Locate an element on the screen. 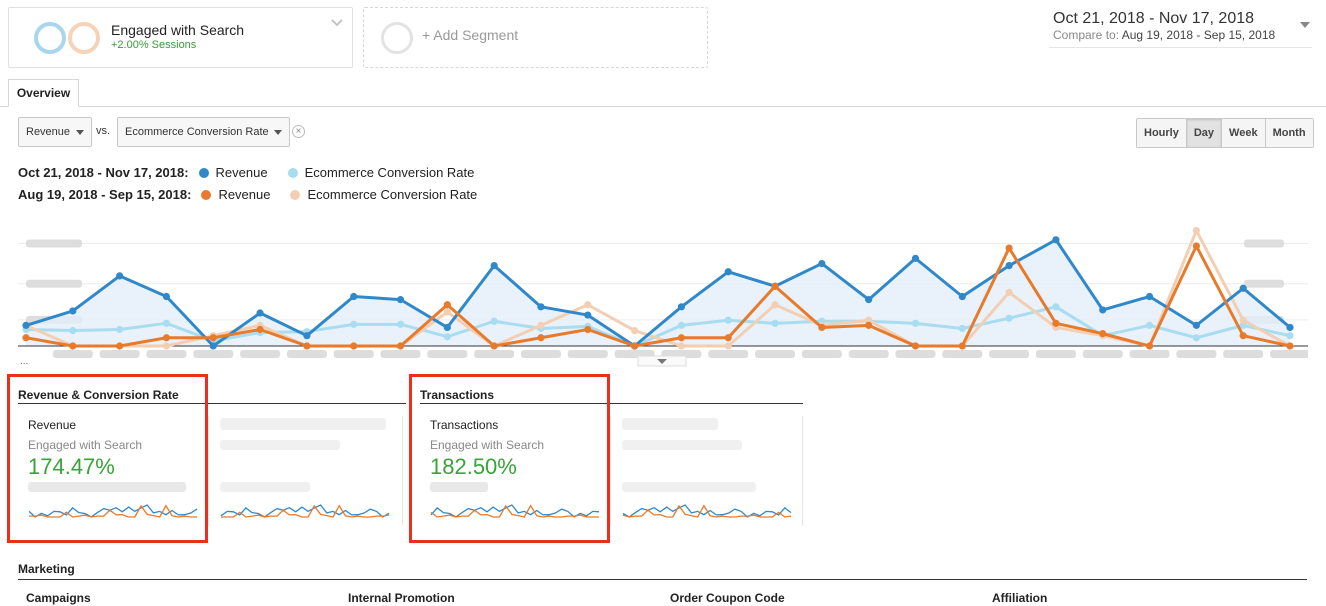  date-range-compare: Compare to: Aug 19, 2018 - Sep 15, 2018 is located at coordinates (1164, 35).